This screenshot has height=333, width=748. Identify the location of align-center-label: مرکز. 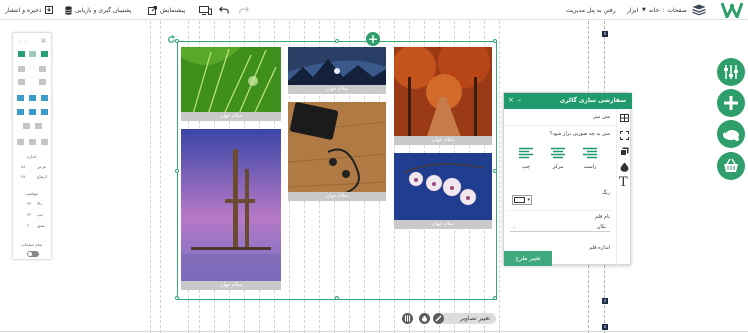
(558, 167).